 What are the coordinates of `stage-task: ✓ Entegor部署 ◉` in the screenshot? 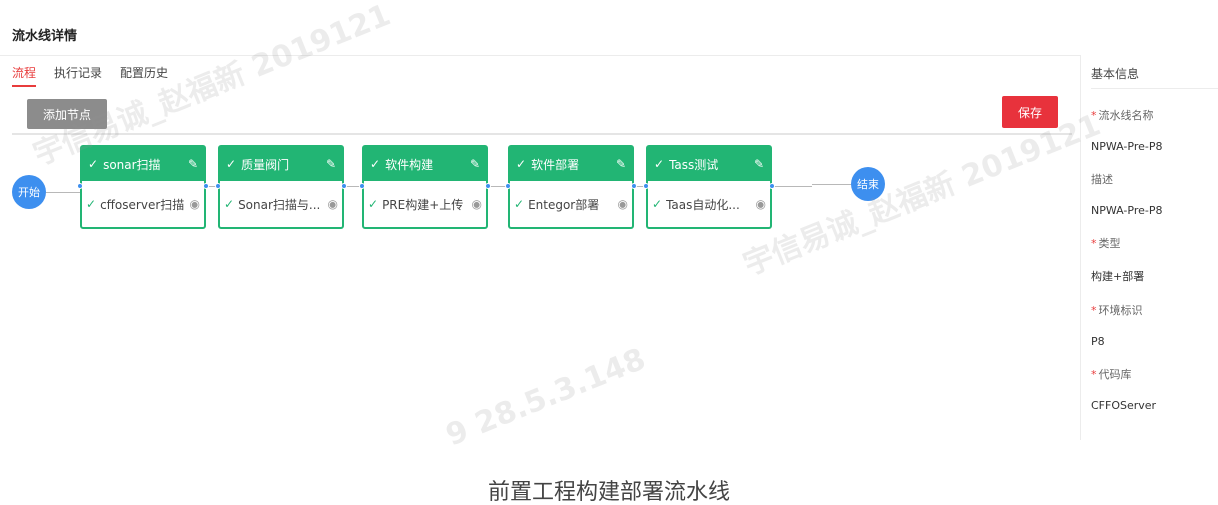 It's located at (571, 204).